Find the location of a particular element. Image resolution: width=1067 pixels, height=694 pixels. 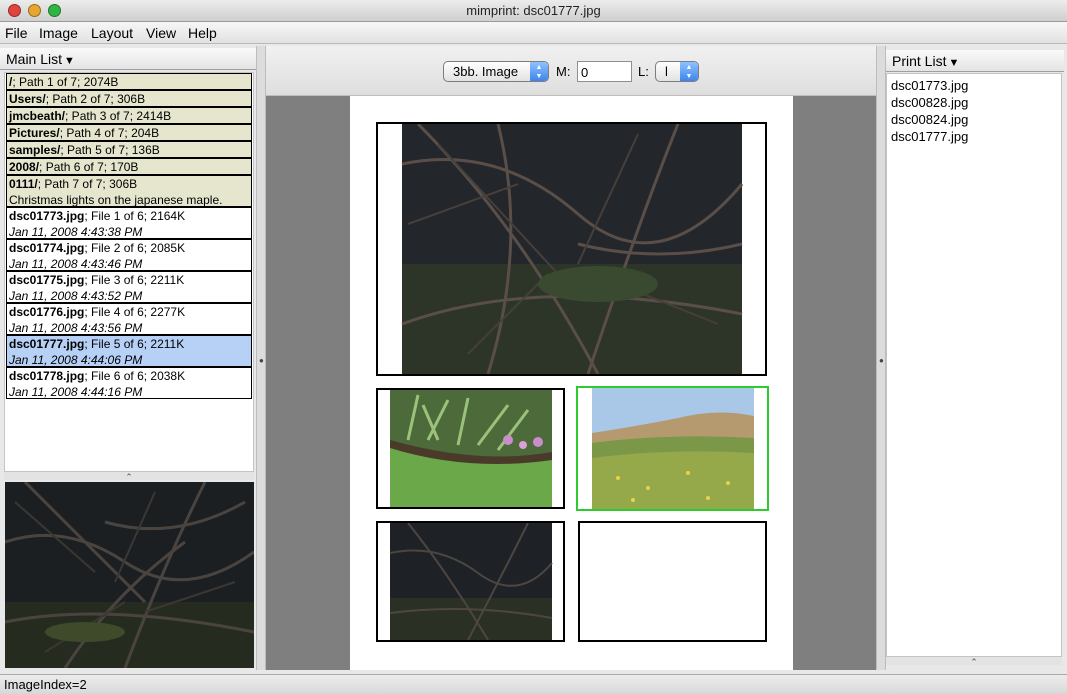

left-splitter: ● is located at coordinates (261, 358).